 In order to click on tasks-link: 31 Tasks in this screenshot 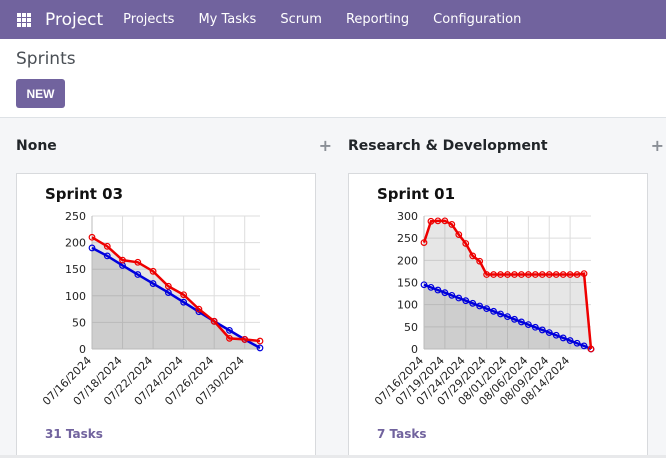, I will do `click(74, 434)`.